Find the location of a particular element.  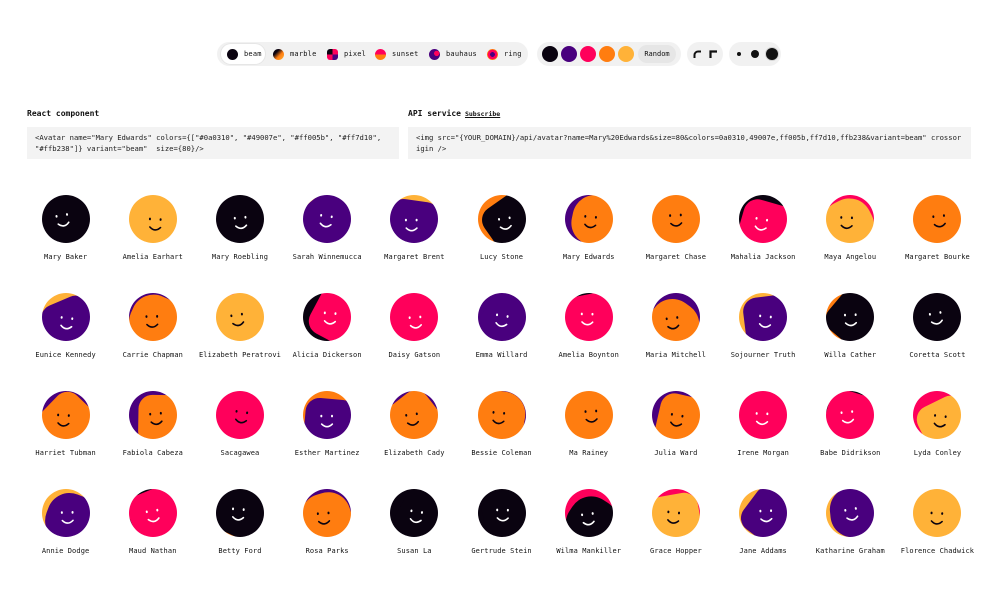

avatar-card: Sojourner Truth is located at coordinates (763, 342).